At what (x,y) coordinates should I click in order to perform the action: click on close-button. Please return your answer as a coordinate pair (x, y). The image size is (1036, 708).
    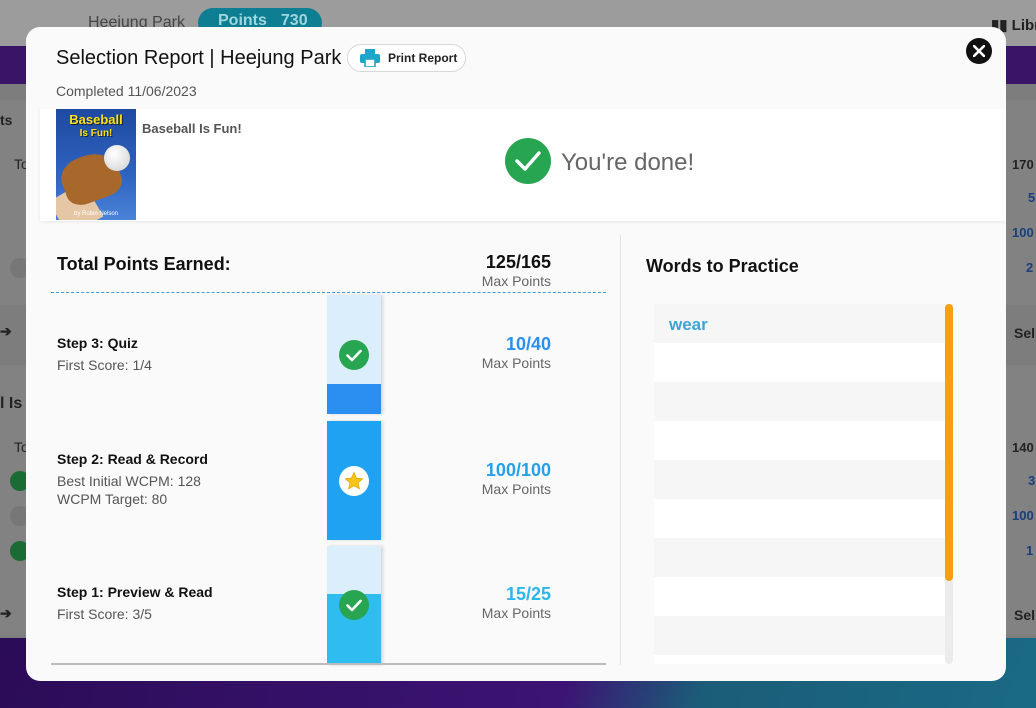
    Looking at the image, I should click on (979, 51).